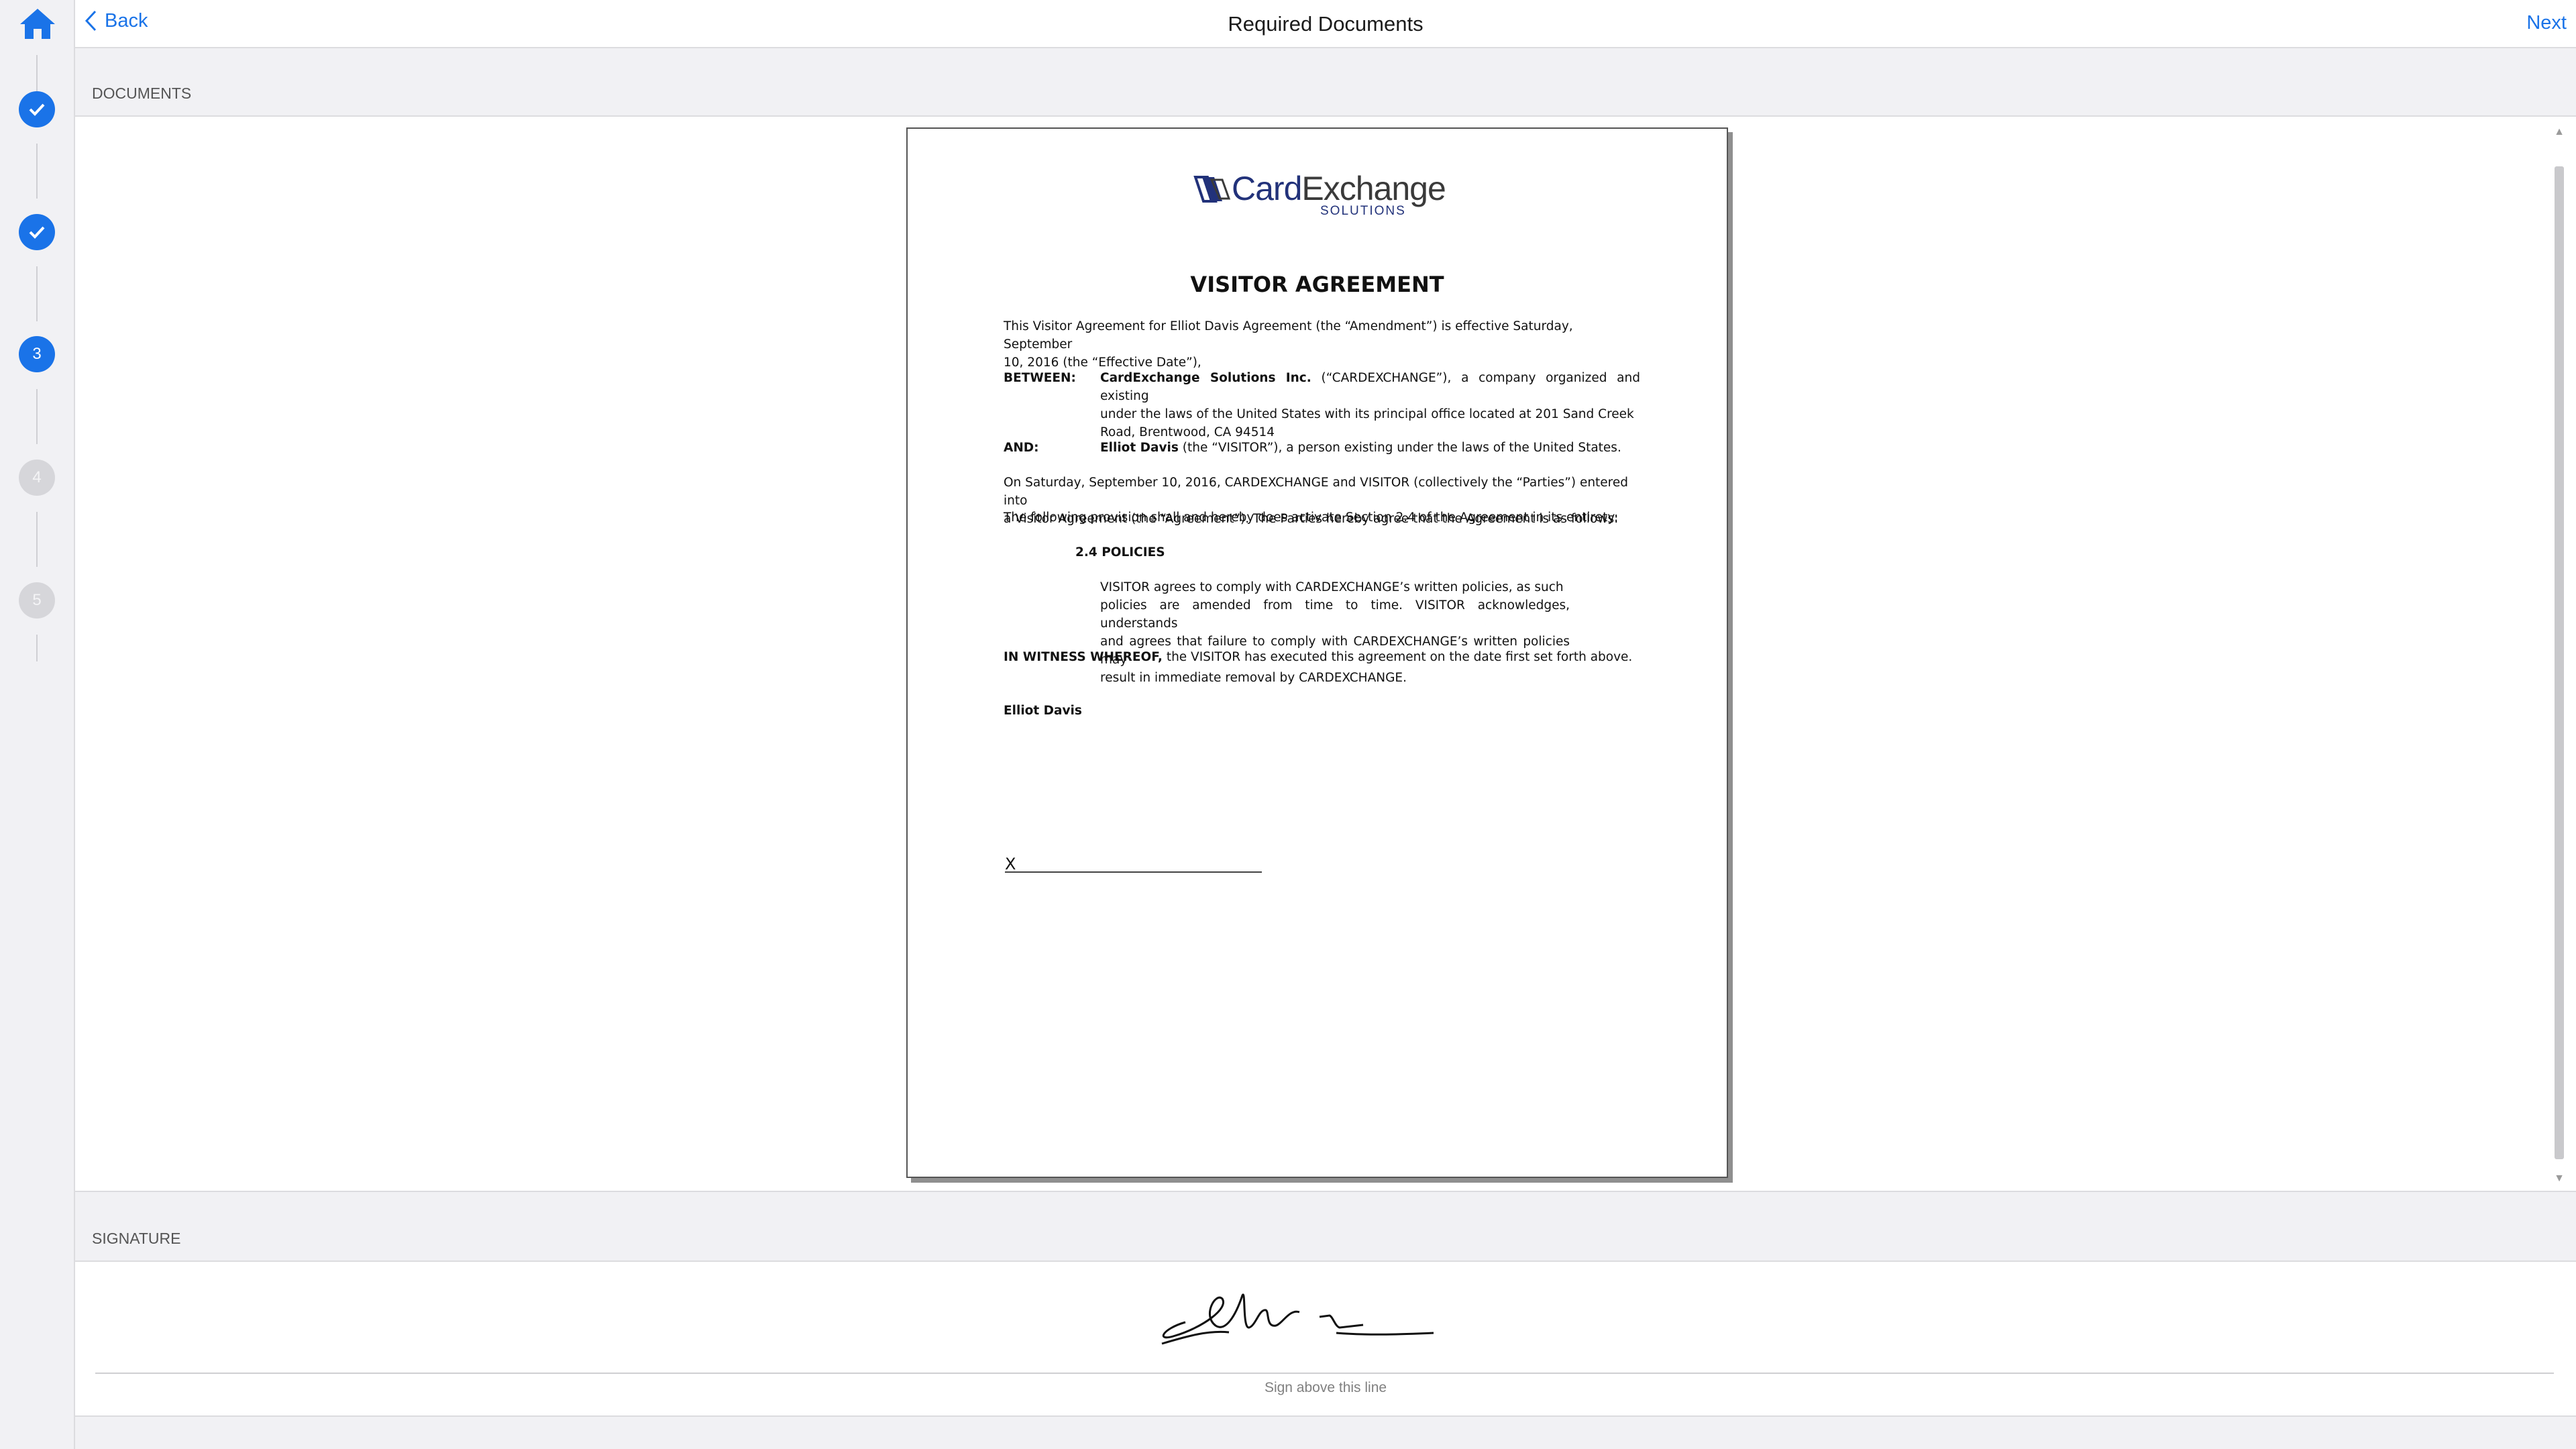 The width and height of the screenshot is (2576, 1449). What do you see at coordinates (1010, 864) in the screenshot?
I see `signature-x-mark: X` at bounding box center [1010, 864].